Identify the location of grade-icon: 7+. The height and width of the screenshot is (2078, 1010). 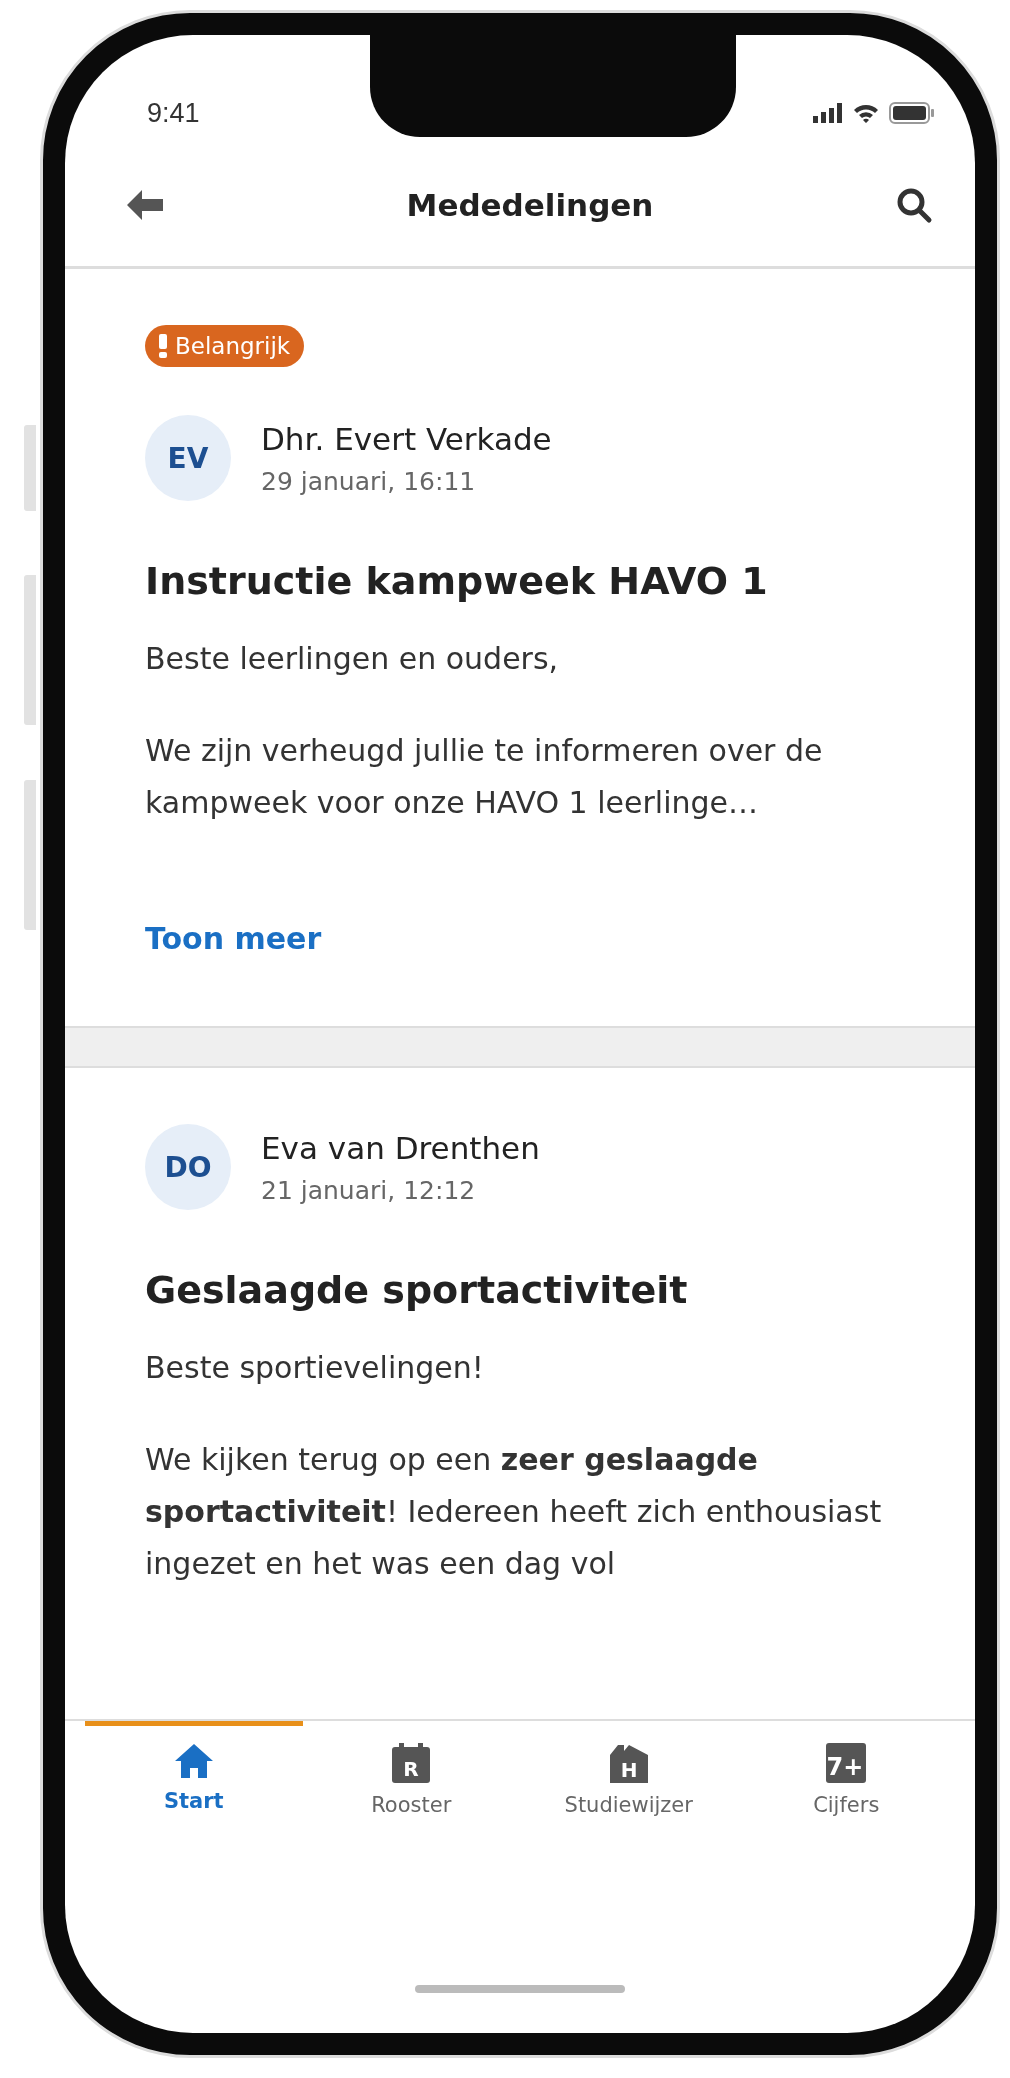
(846, 1763).